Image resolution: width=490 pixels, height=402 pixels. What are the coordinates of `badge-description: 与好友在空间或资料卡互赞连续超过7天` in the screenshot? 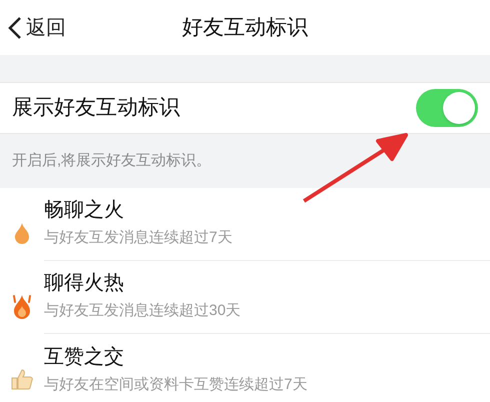 It's located at (176, 384).